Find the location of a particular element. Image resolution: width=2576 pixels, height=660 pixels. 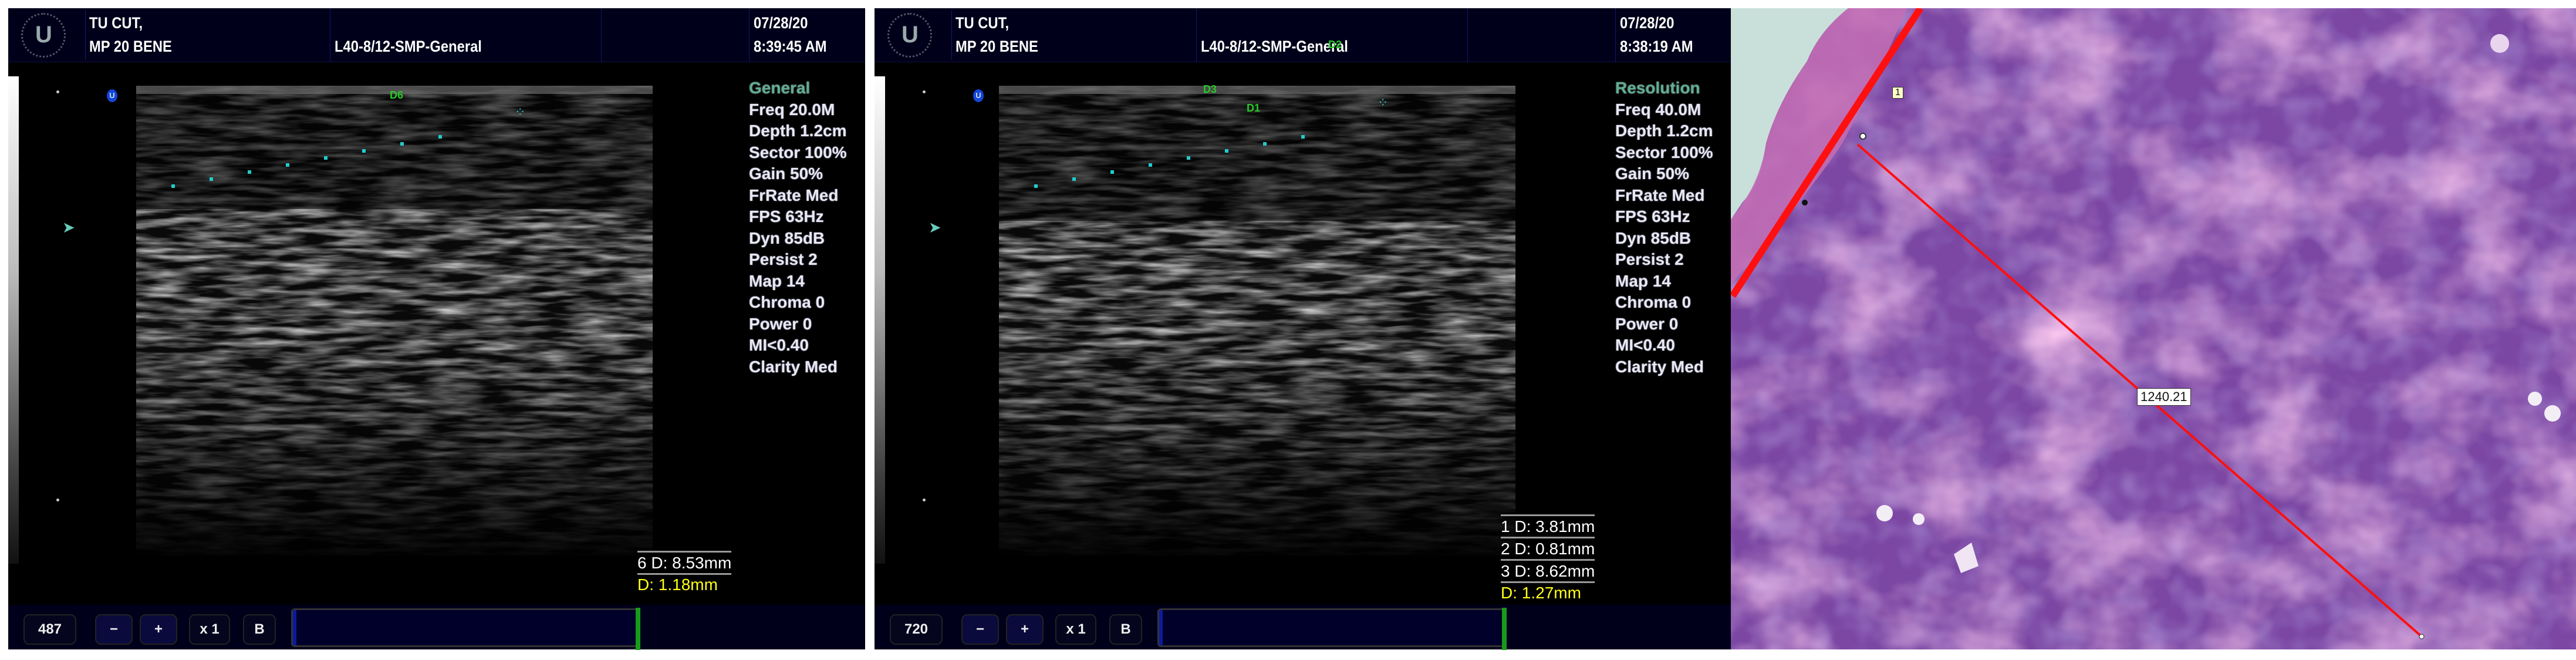

cine-slider-track is located at coordinates (1161, 627).